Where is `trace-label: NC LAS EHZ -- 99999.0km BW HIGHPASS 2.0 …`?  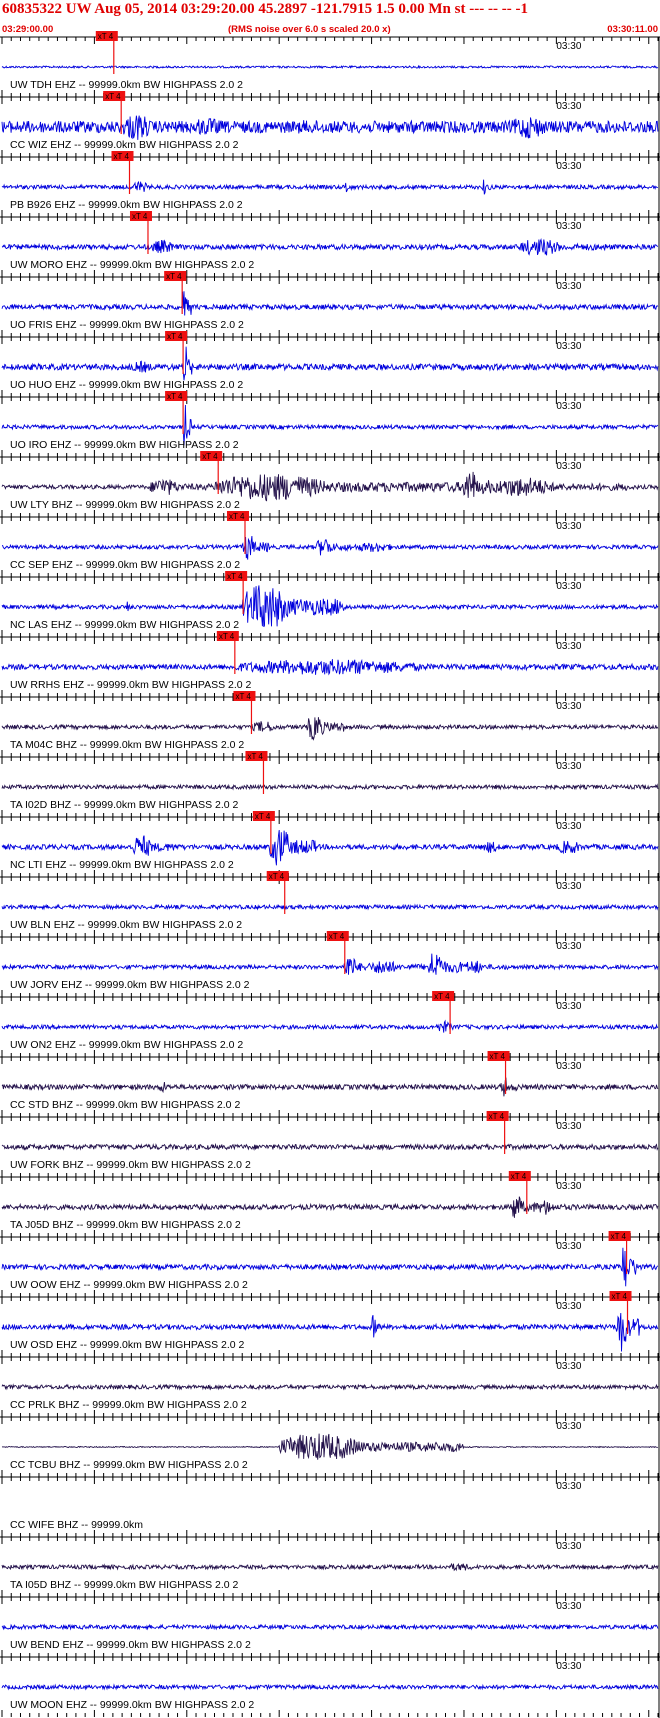
trace-label: NC LAS EHZ -- 99999.0km BW HIGHPASS 2.0 … is located at coordinates (124, 625).